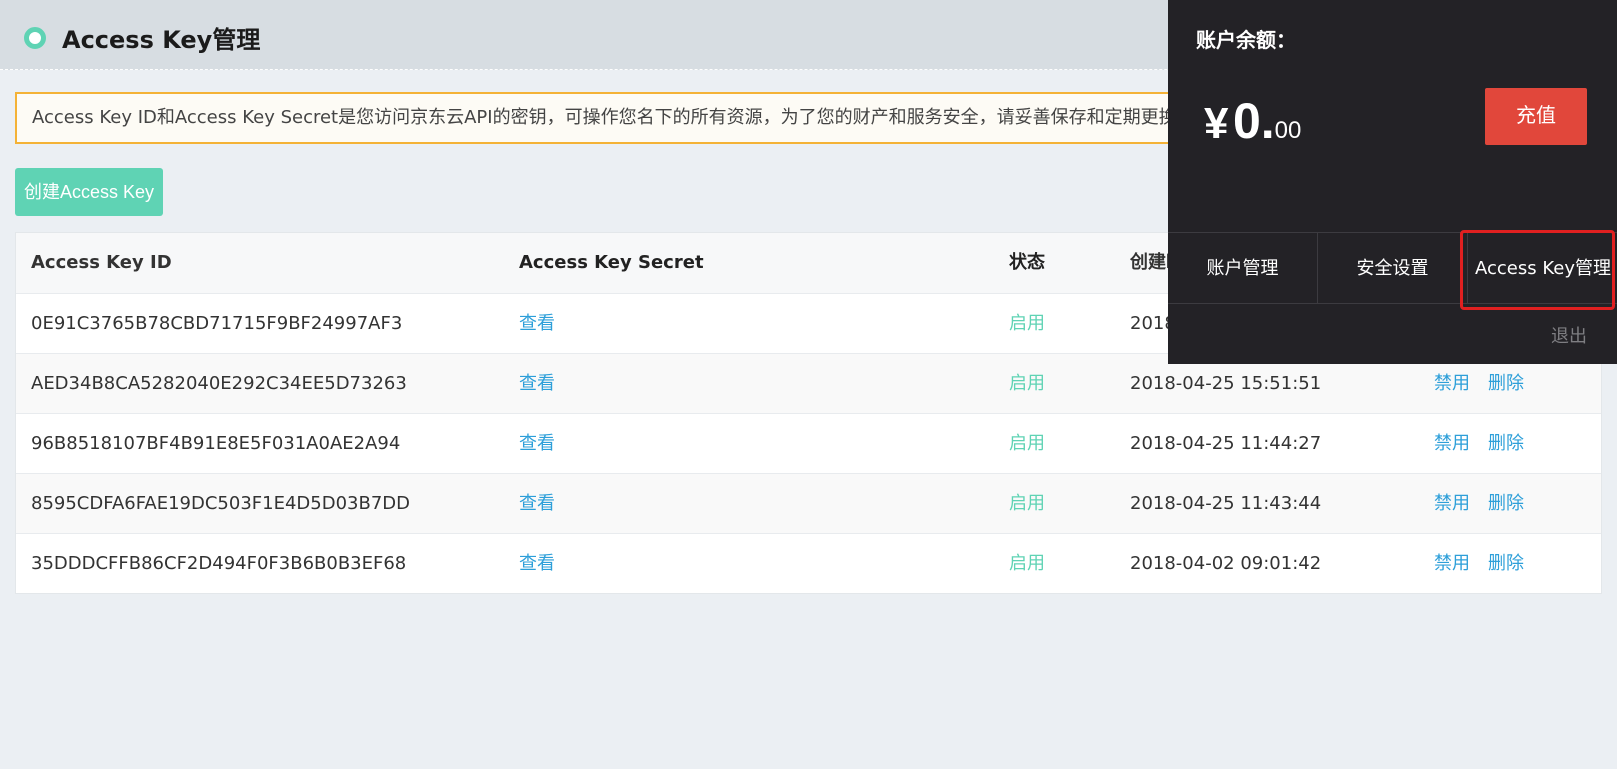 The image size is (1617, 769). What do you see at coordinates (219, 563) in the screenshot?
I see `access-key-id: 35DDDCFFB86CF2D494F0F3B6B0B3EF68` at bounding box center [219, 563].